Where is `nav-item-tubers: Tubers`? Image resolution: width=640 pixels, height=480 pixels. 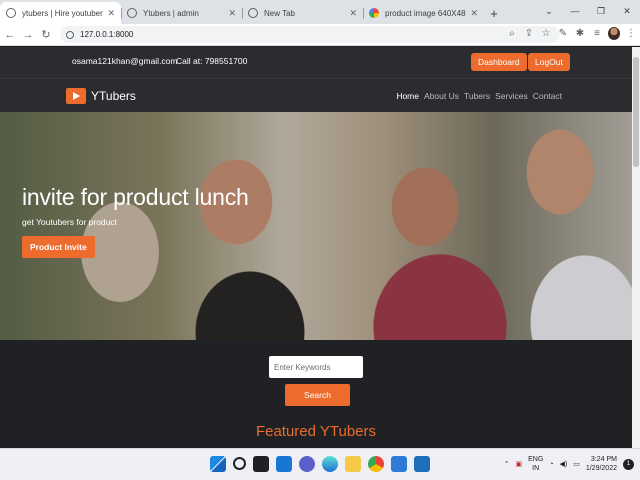 nav-item-tubers: Tubers is located at coordinates (477, 96).